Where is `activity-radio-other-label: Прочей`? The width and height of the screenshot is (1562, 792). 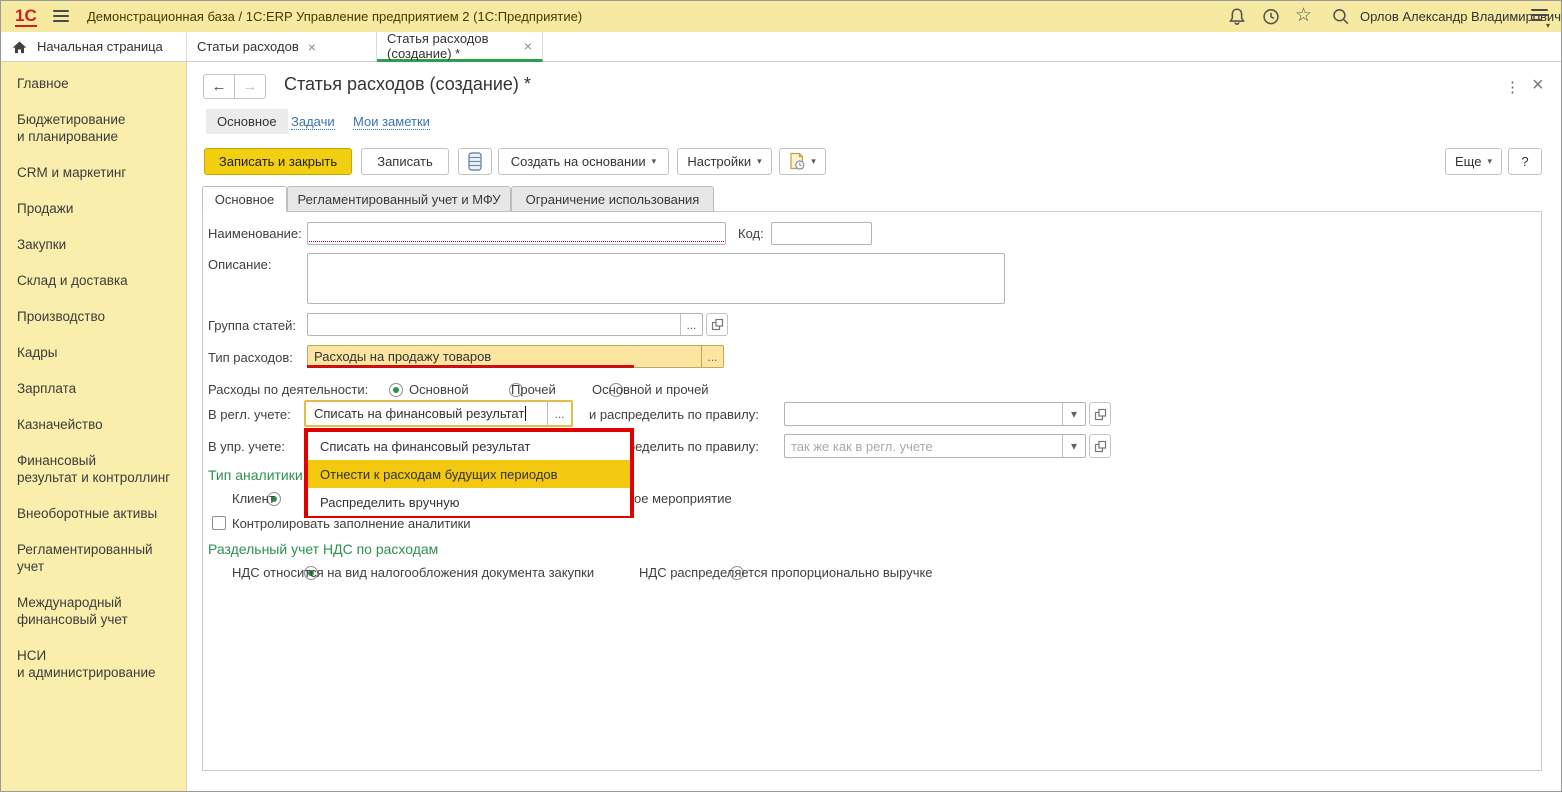
activity-radio-other-label: Прочей is located at coordinates (533, 389).